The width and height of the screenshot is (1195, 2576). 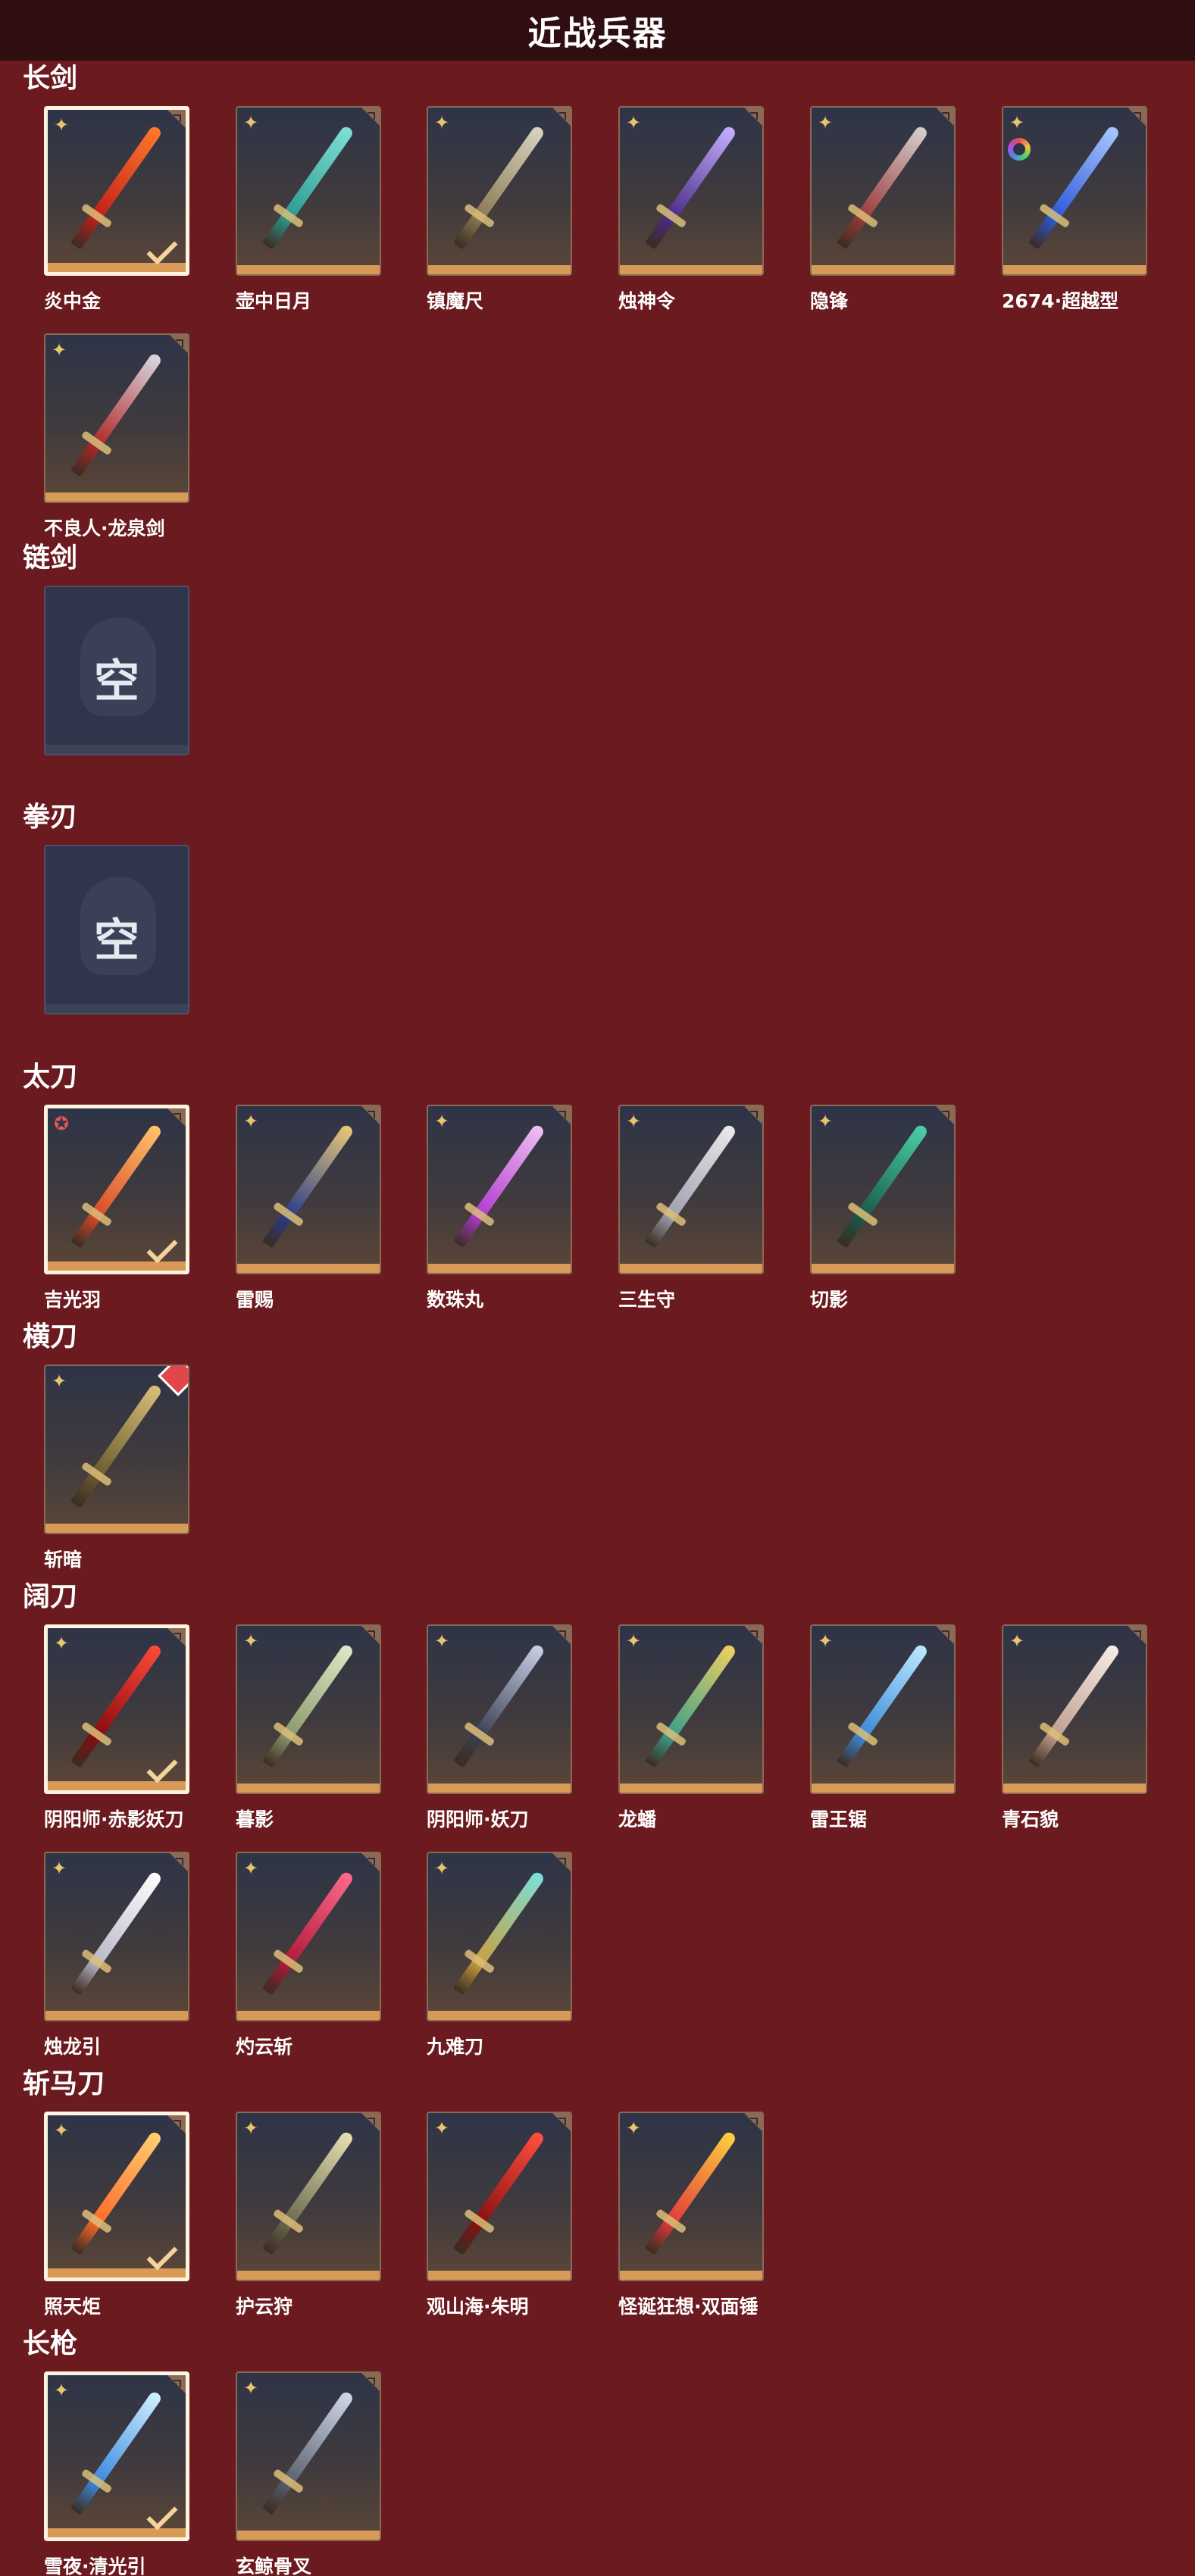 What do you see at coordinates (455, 301) in the screenshot?
I see `weapon-name: 镇魔尺` at bounding box center [455, 301].